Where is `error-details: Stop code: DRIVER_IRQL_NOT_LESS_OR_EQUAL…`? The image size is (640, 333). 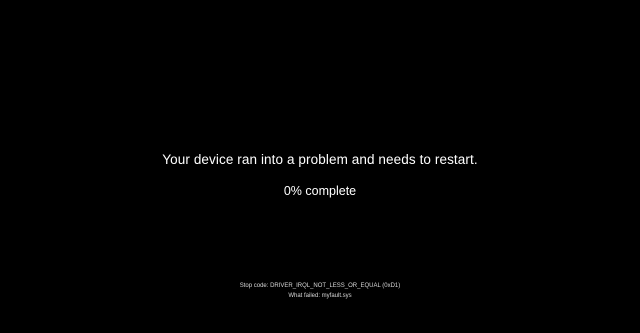 error-details: Stop code: DRIVER_IRQL_NOT_LESS_OR_EQUAL… is located at coordinates (320, 291).